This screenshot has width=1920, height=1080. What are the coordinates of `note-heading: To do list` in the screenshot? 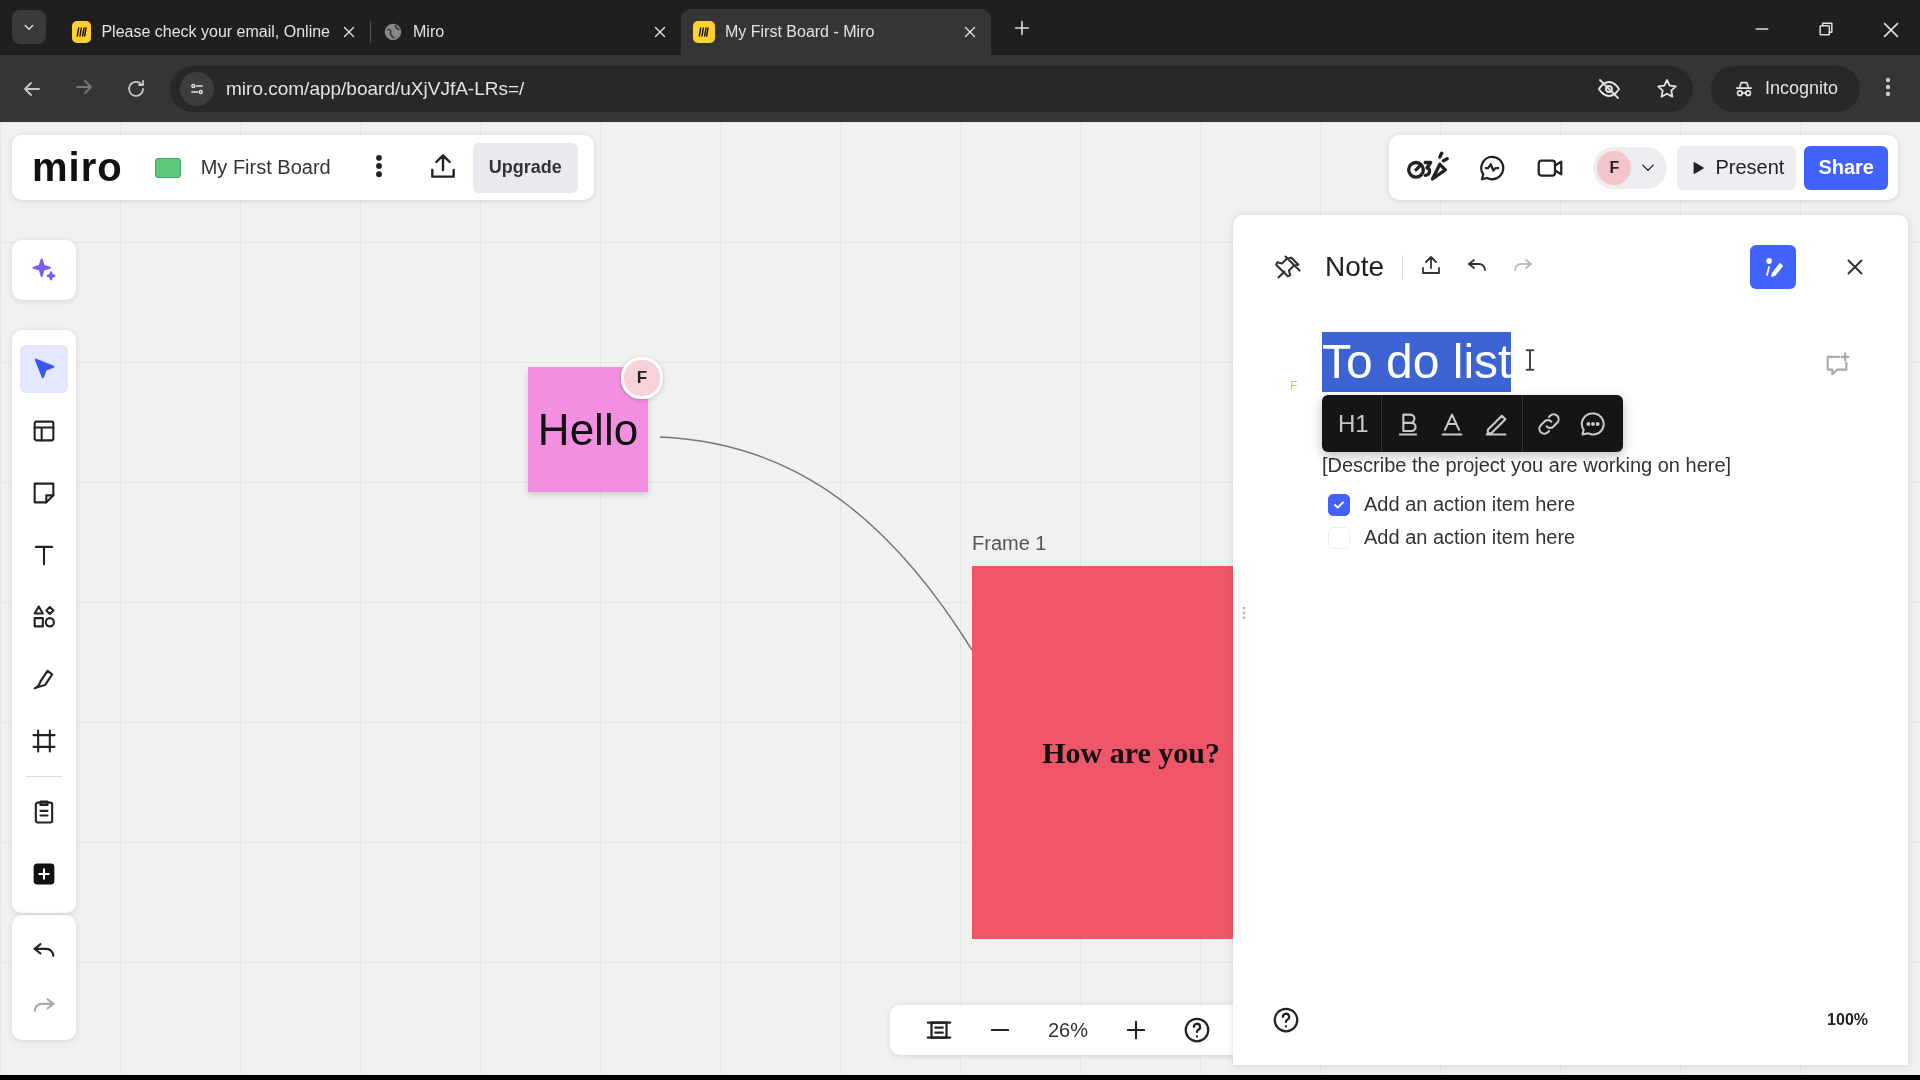 It's located at (1417, 362).